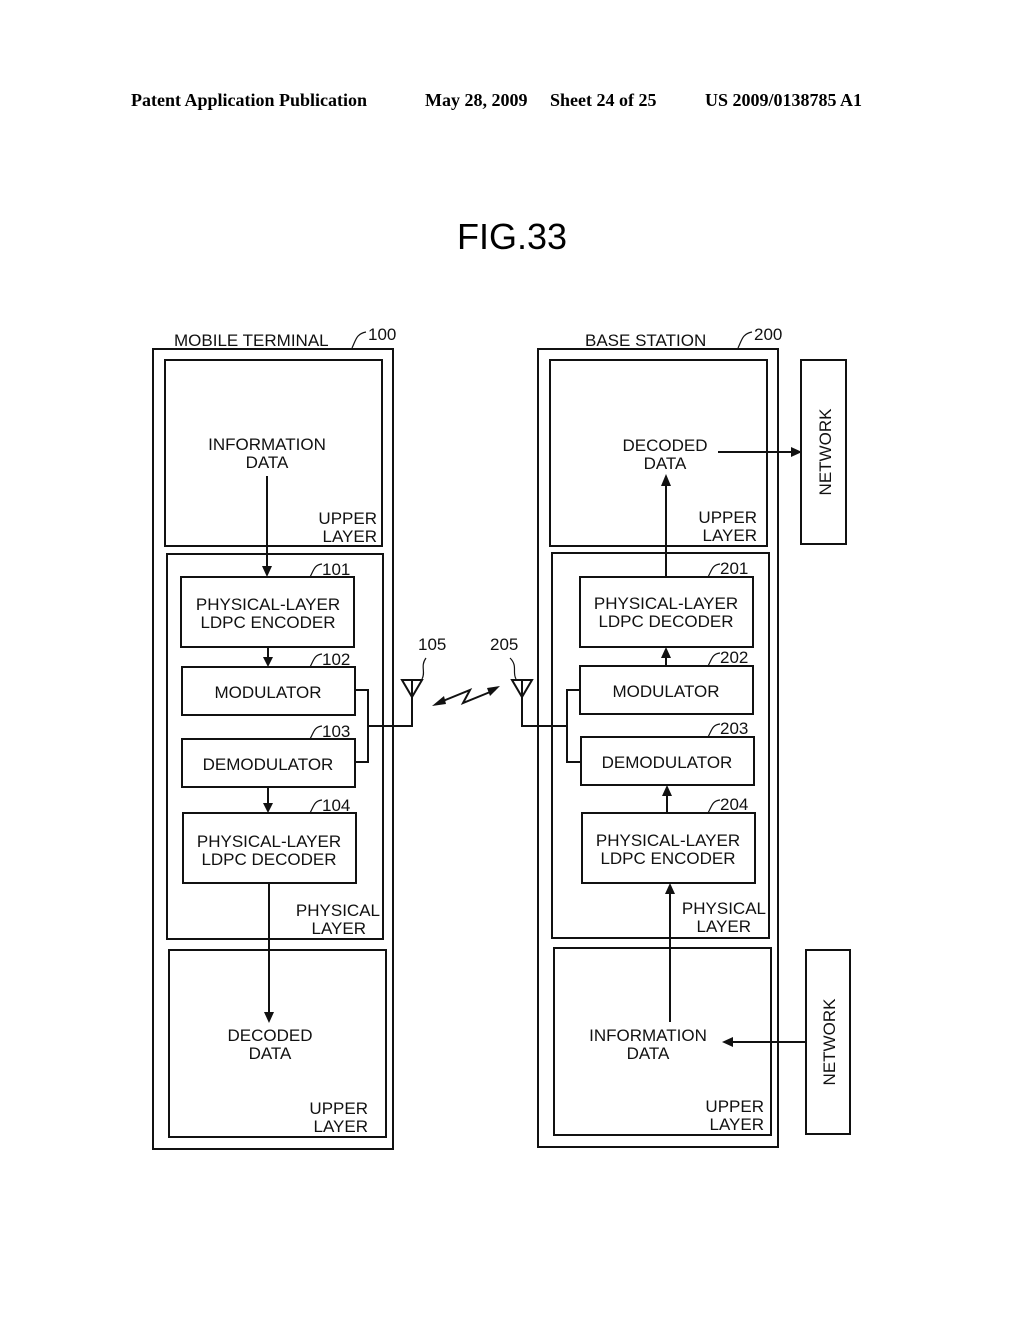 This screenshot has height=1320, width=1024. I want to click on bs-block-ref-204: 204, so click(734, 804).